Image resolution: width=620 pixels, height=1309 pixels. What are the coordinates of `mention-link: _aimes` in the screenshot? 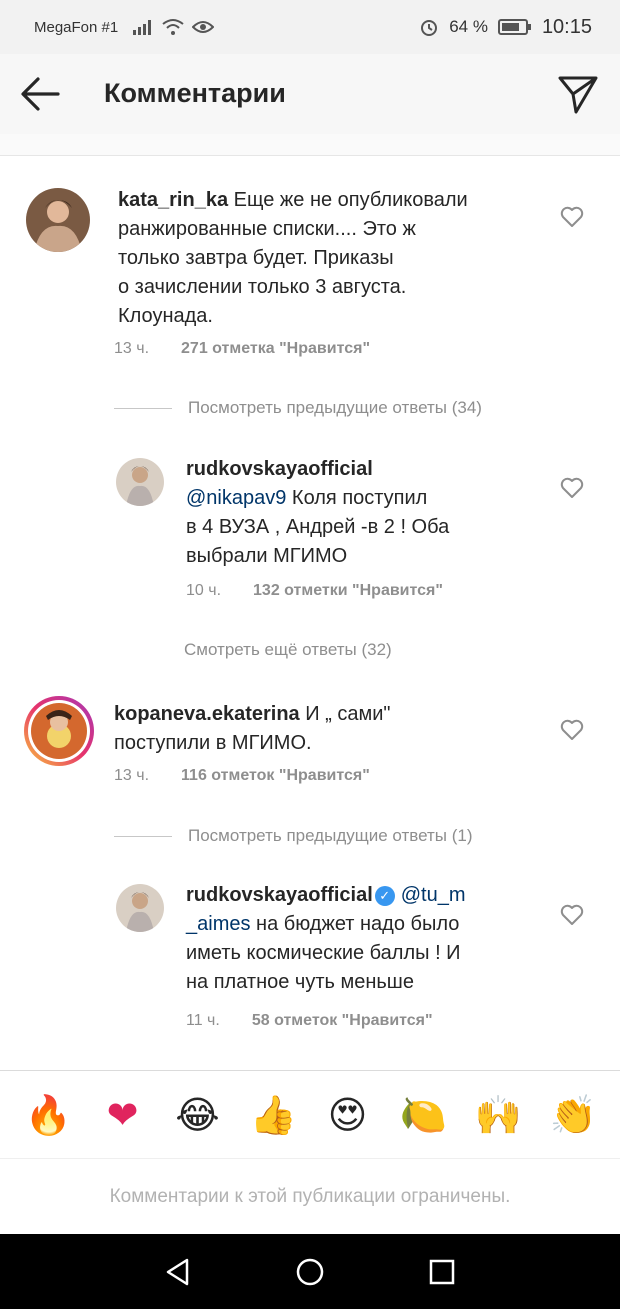 It's located at (218, 924).